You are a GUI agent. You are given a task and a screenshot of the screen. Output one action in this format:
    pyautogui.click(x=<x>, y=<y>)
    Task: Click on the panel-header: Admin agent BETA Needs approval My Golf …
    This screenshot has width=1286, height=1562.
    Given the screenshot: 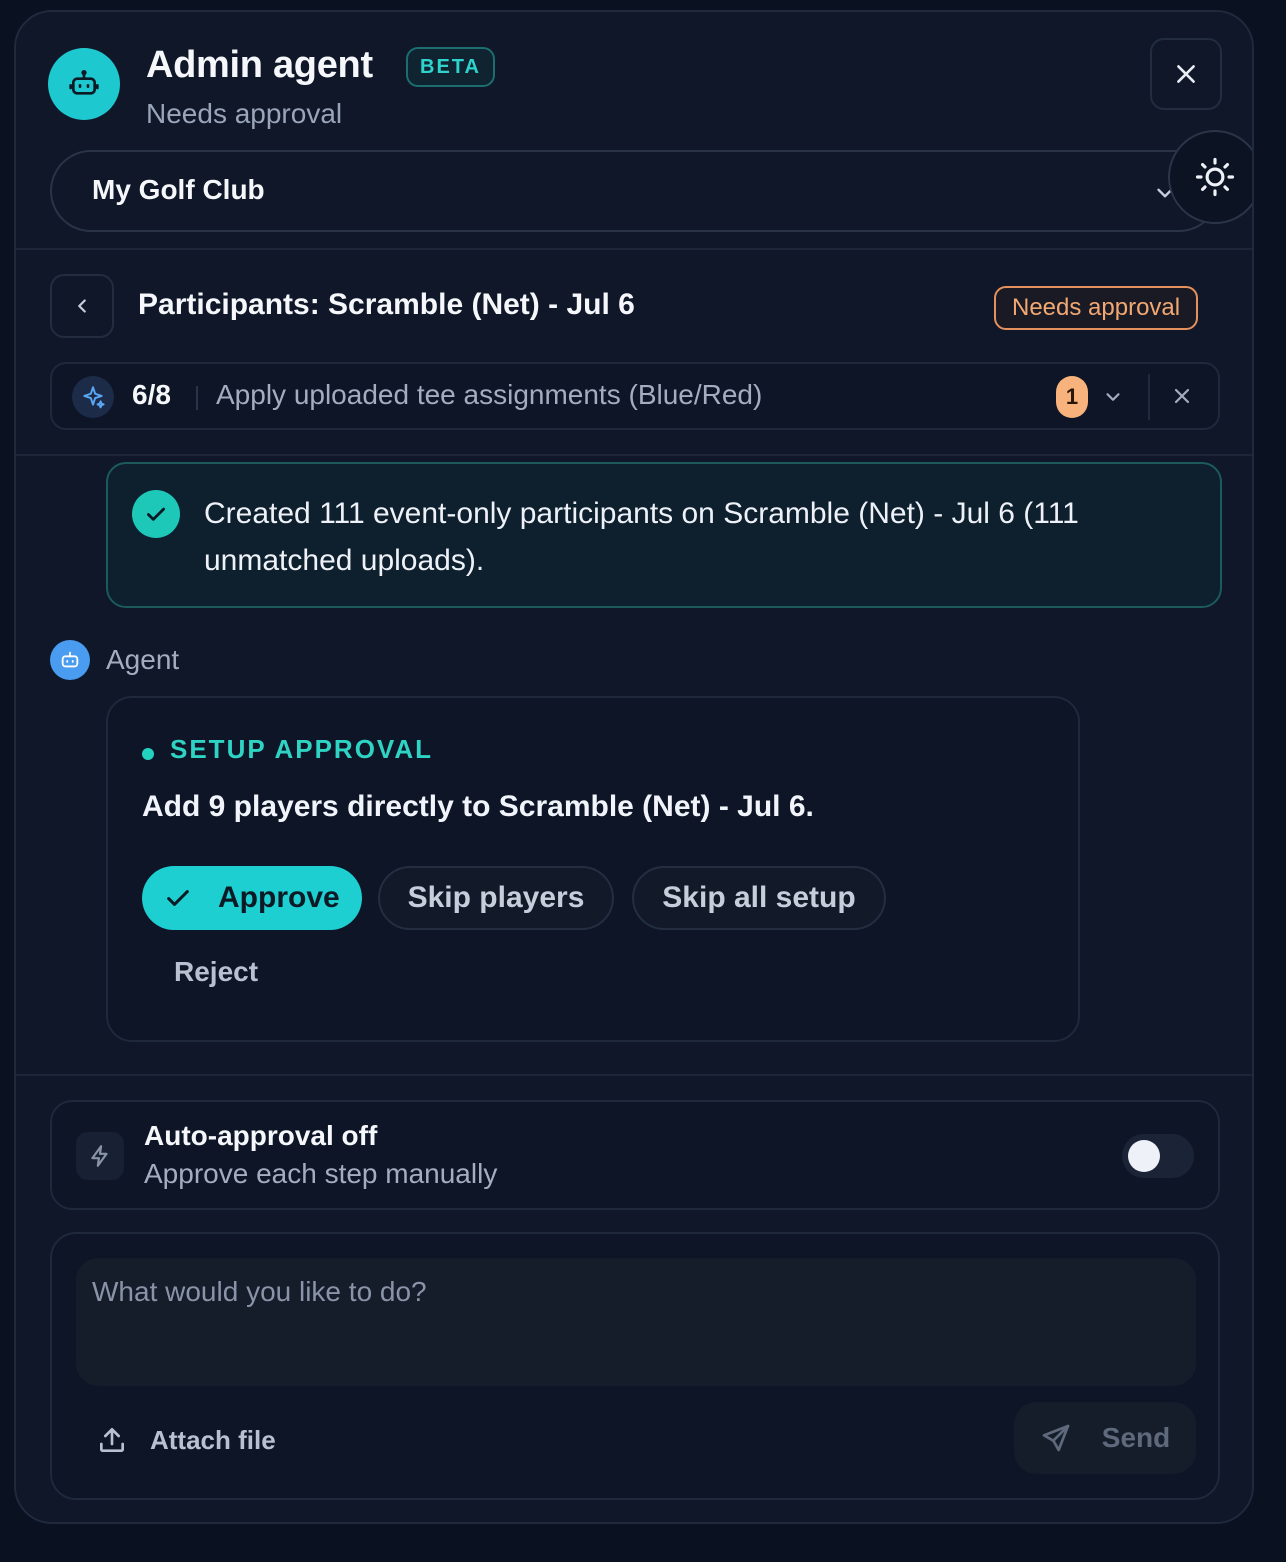 What is the action you would take?
    pyautogui.click(x=634, y=131)
    